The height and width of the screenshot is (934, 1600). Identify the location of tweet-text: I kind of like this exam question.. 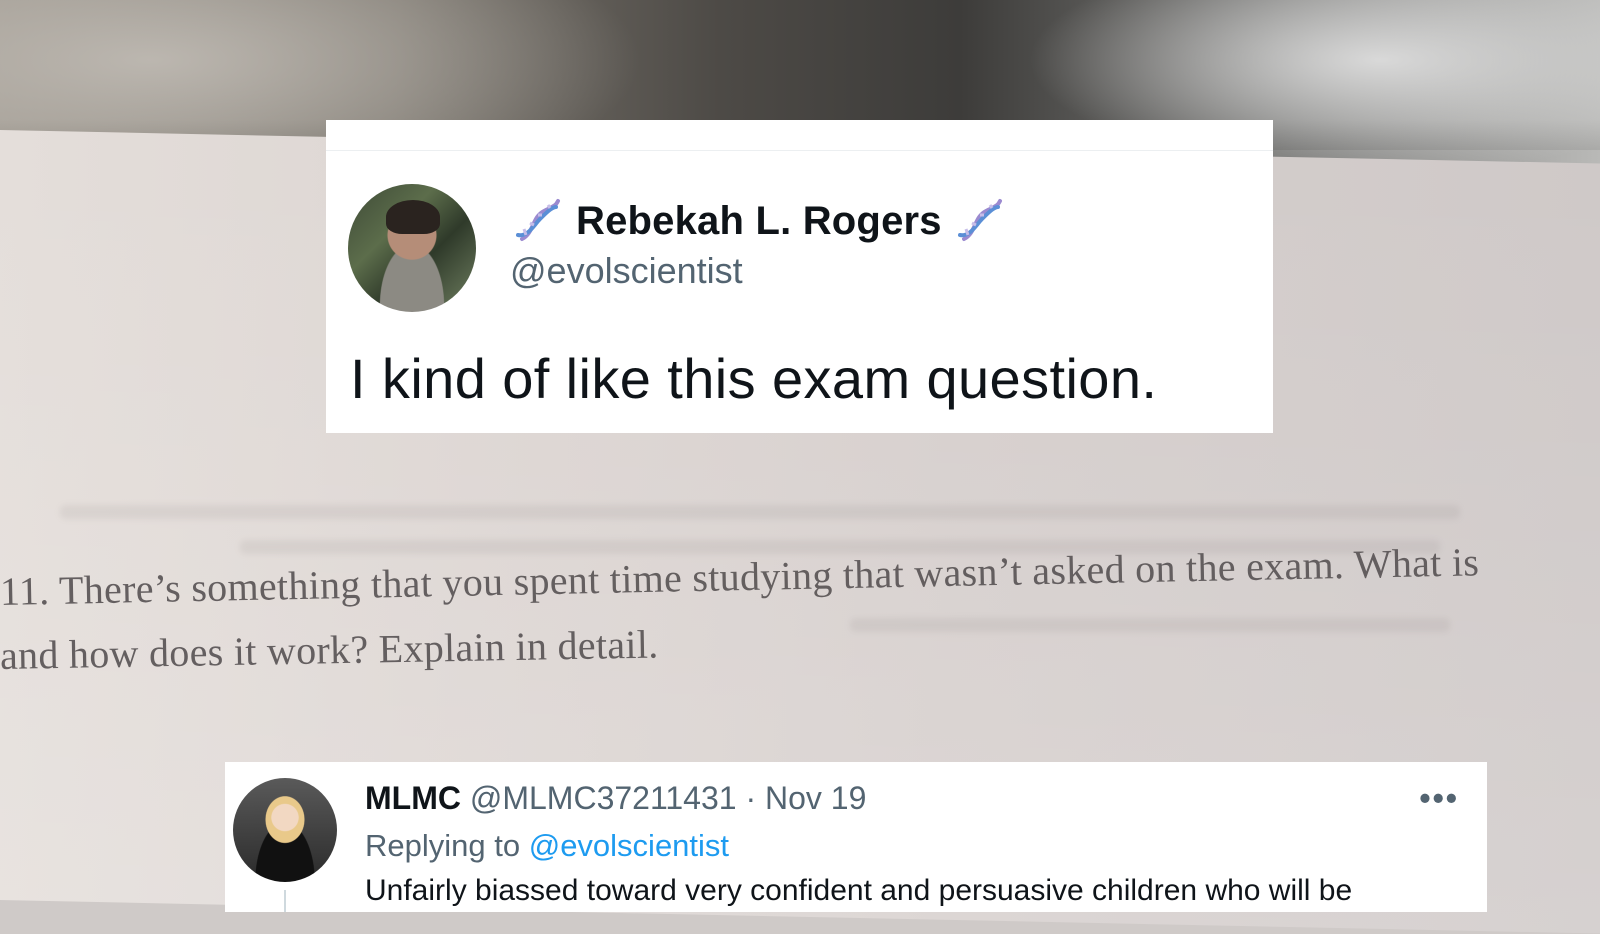
(754, 378).